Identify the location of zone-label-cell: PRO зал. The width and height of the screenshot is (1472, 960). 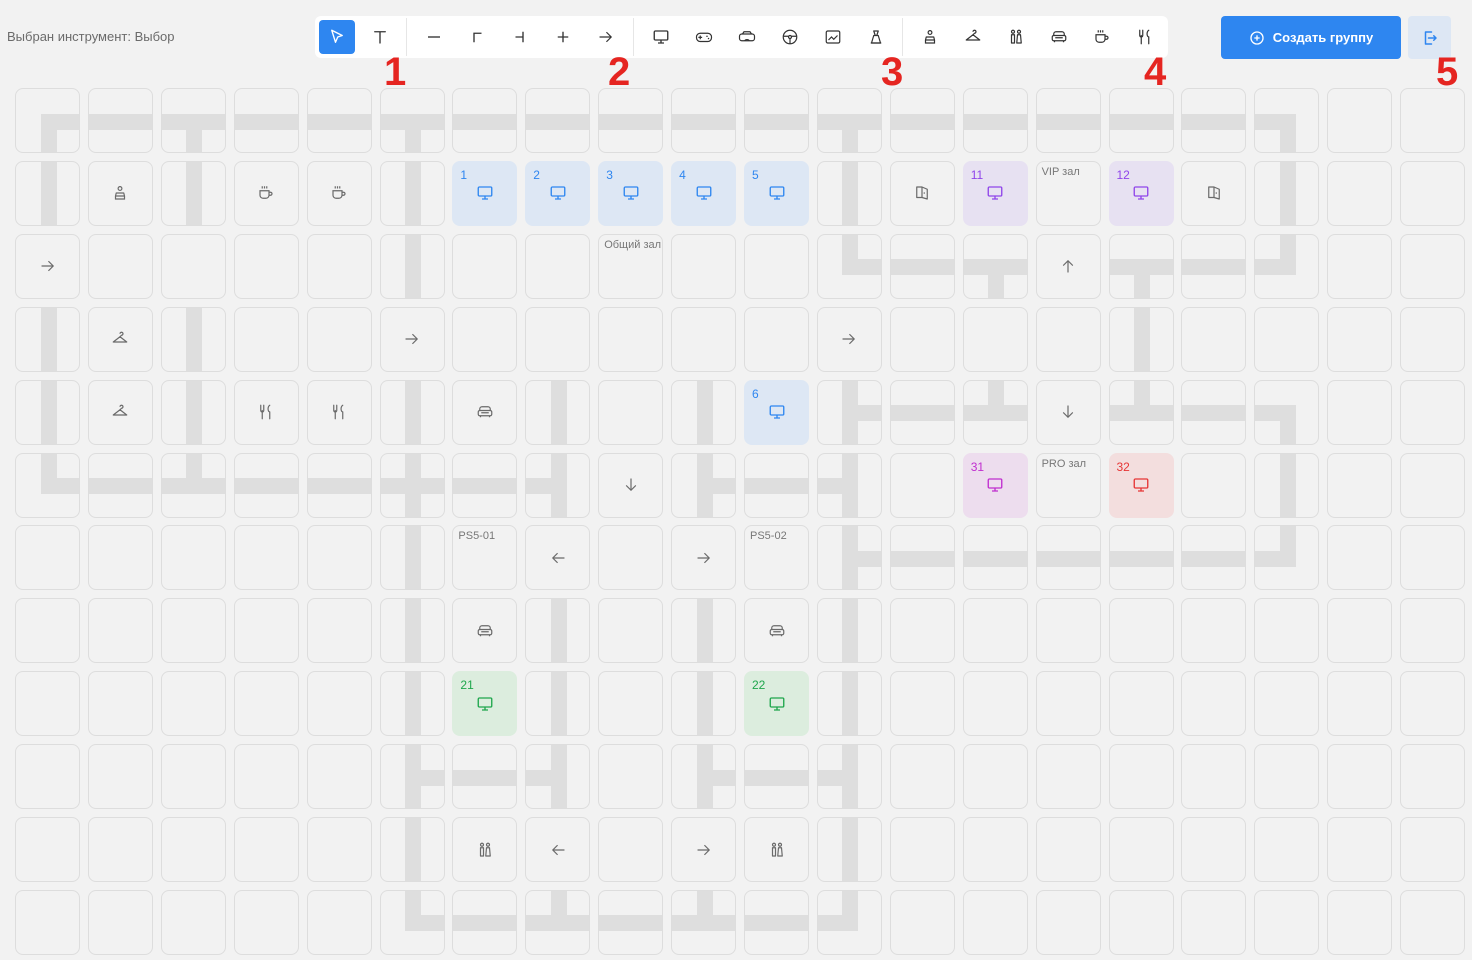
(1068, 485).